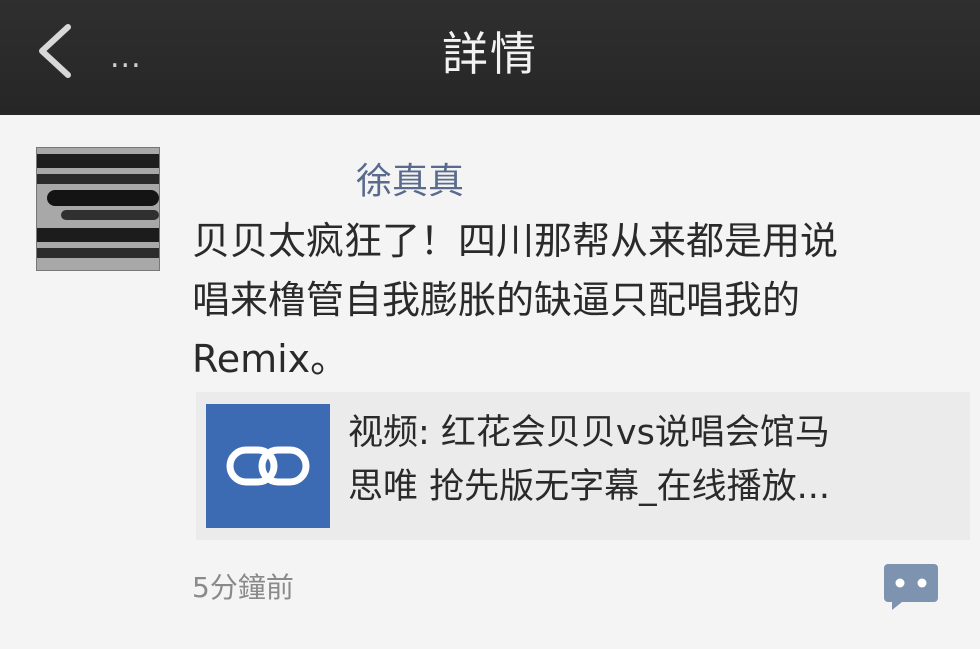  Describe the element at coordinates (515, 241) in the screenshot. I see `post-text-line: 贝贝太疯狂了！四川那帮从来都是用说` at that location.